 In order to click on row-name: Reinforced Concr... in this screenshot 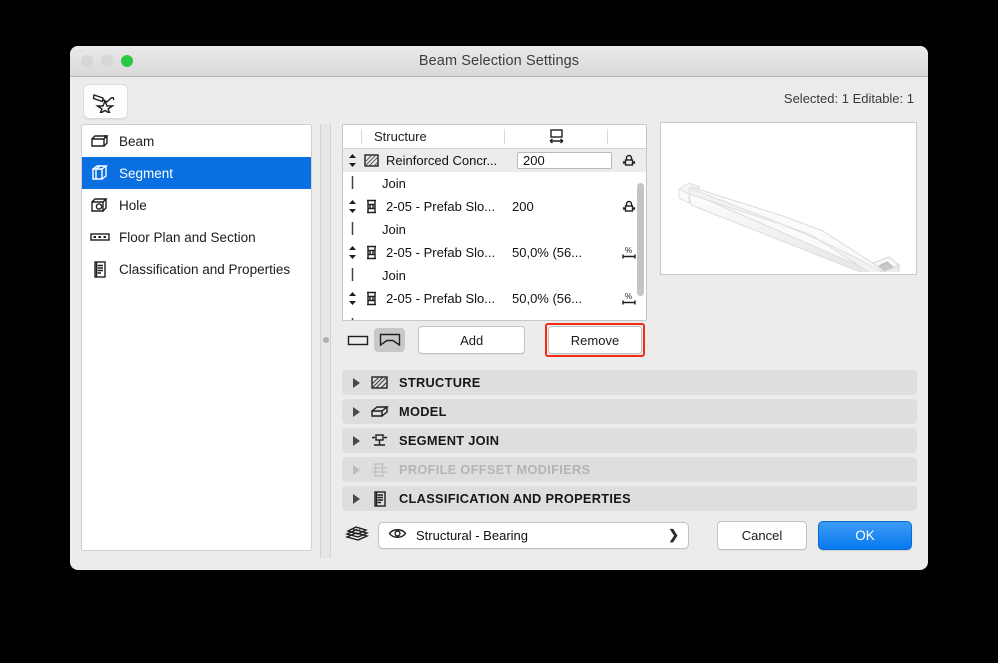, I will do `click(442, 160)`.